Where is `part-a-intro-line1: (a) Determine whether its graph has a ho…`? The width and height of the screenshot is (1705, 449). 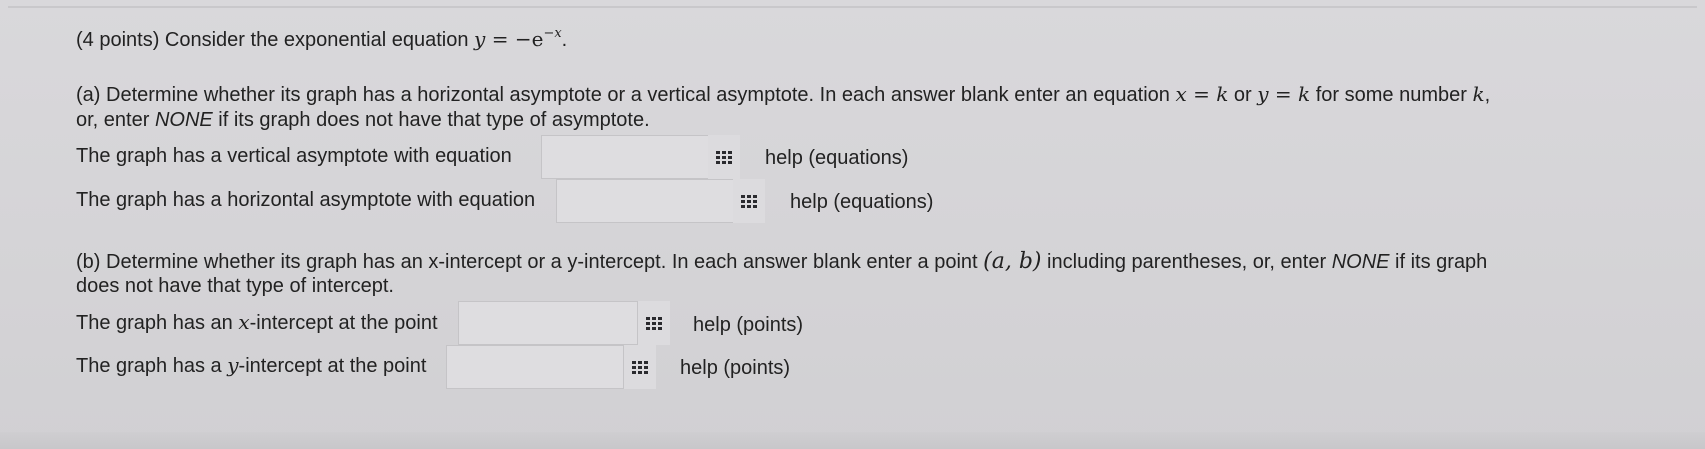 part-a-intro-line1: (a) Determine whether its graph has a ho… is located at coordinates (783, 94).